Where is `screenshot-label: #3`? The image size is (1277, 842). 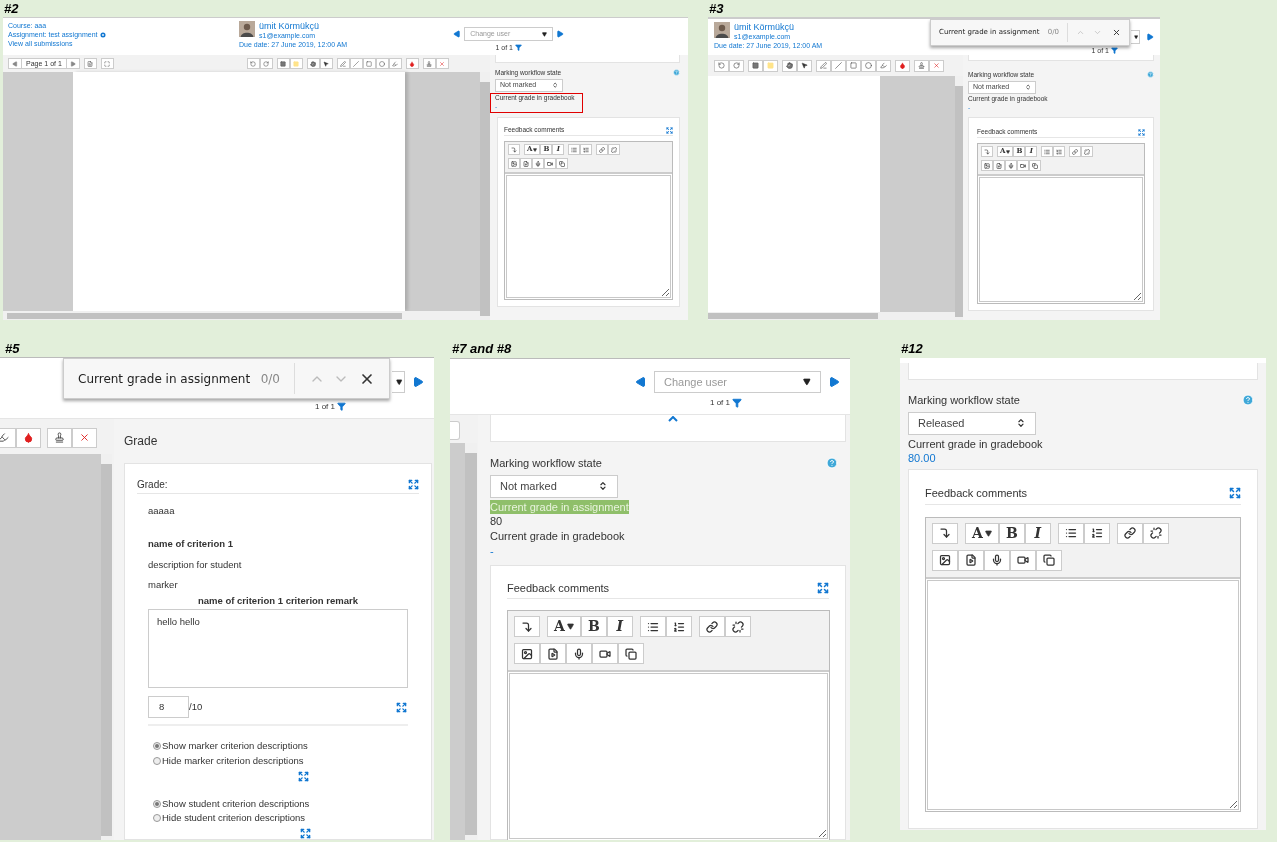 screenshot-label: #3 is located at coordinates (716, 8).